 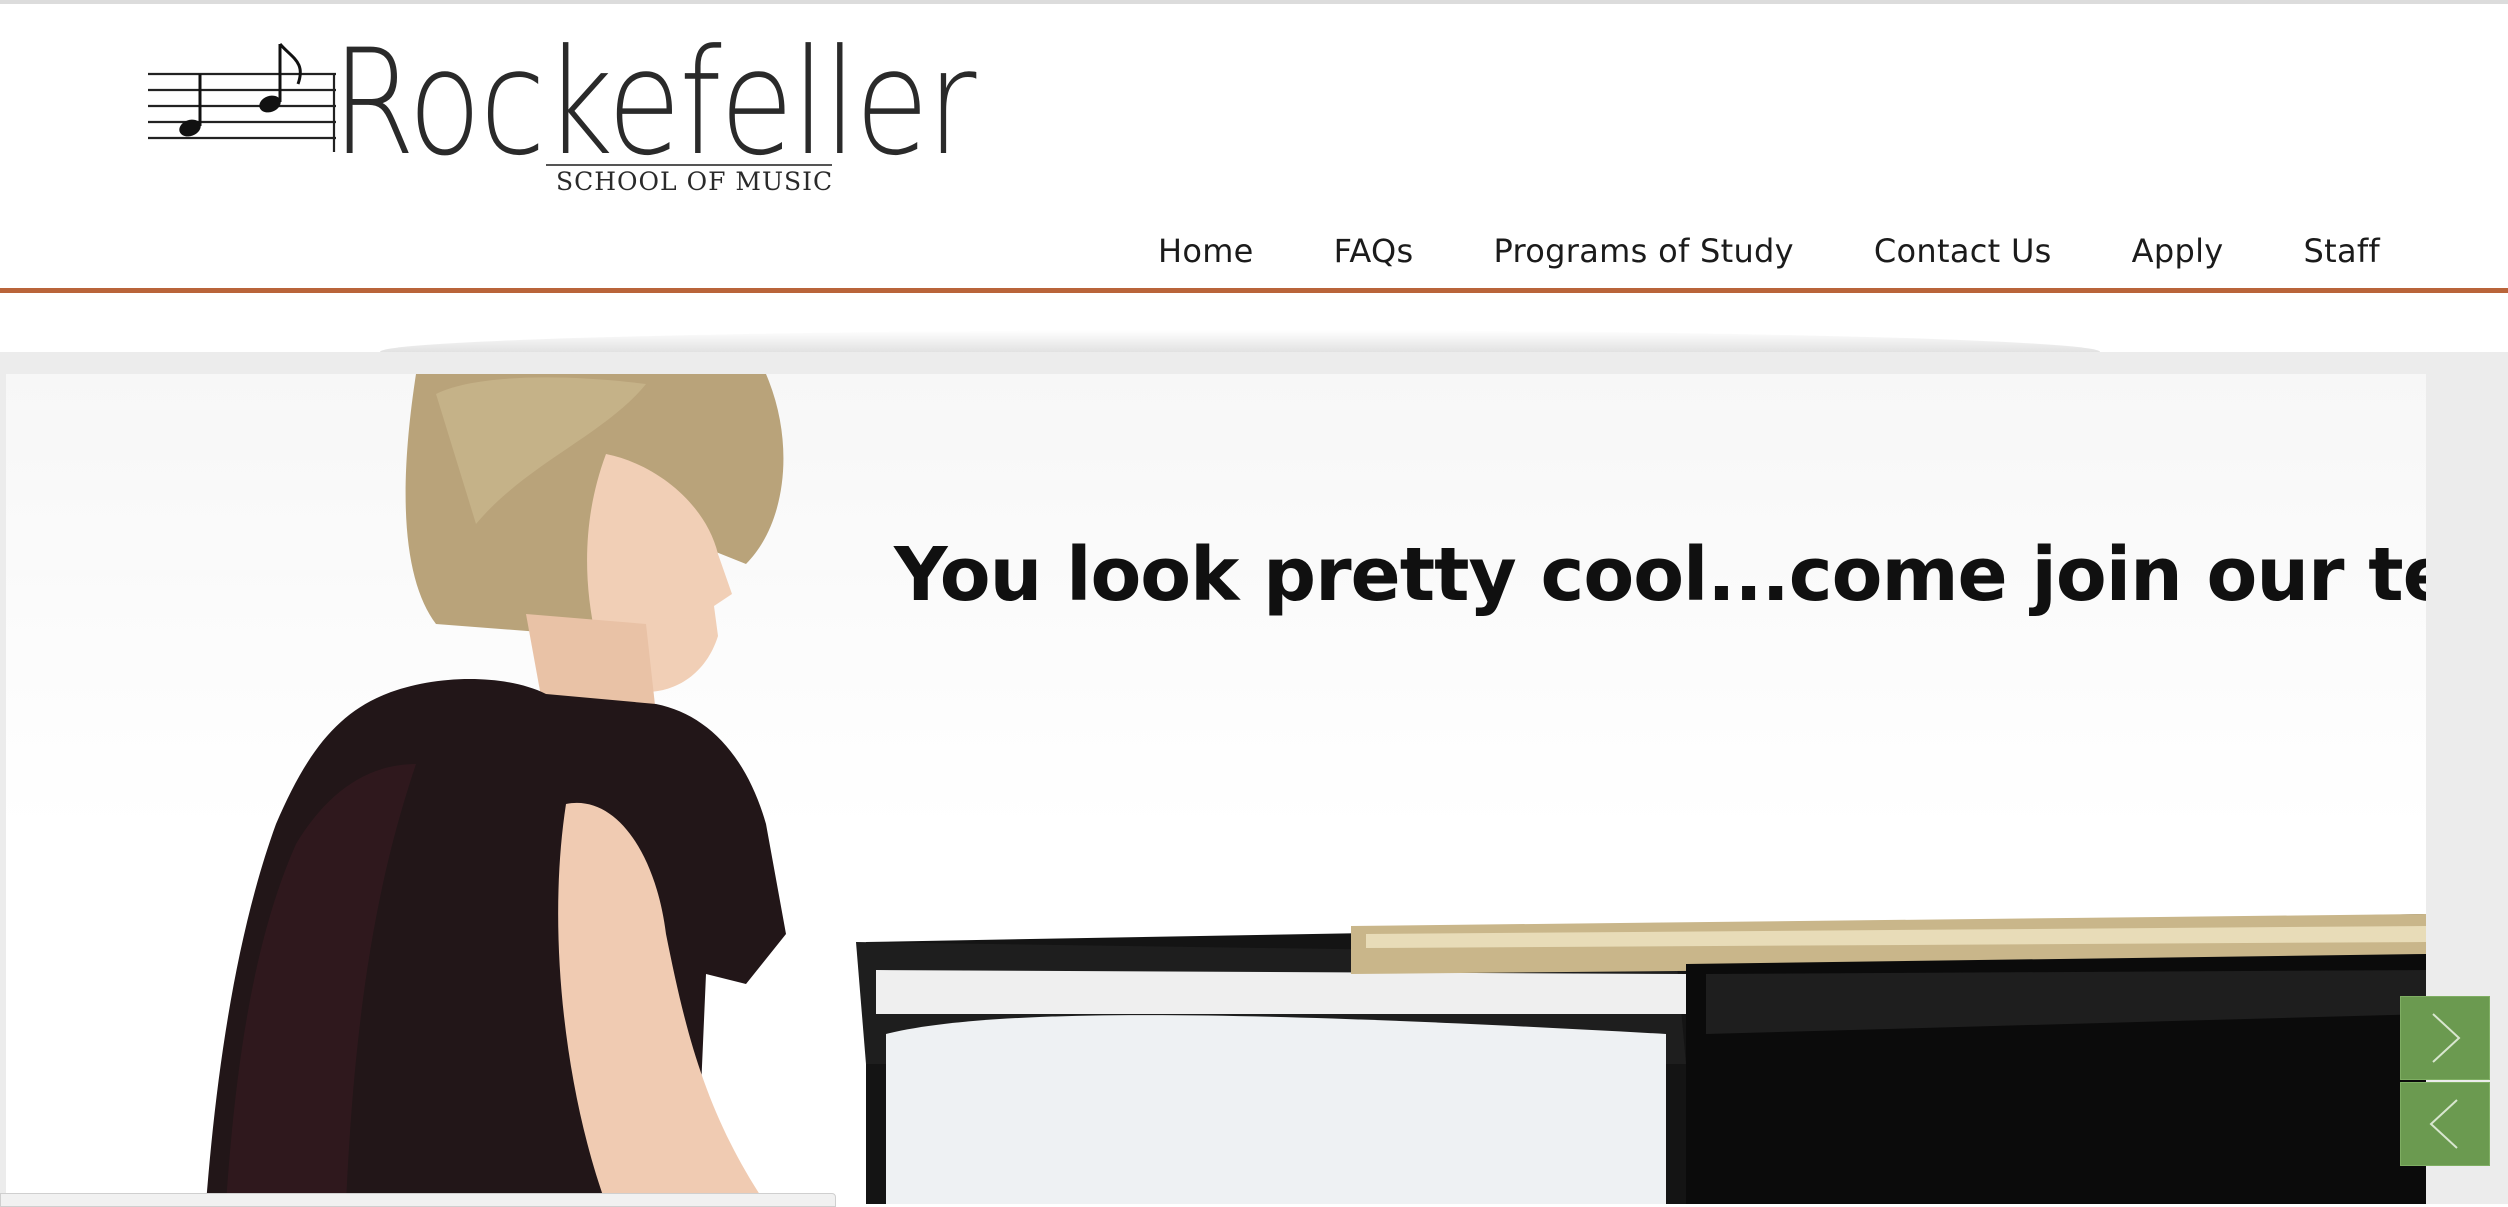 What do you see at coordinates (1963, 251) in the screenshot?
I see `nav-contact-us: Contact Us` at bounding box center [1963, 251].